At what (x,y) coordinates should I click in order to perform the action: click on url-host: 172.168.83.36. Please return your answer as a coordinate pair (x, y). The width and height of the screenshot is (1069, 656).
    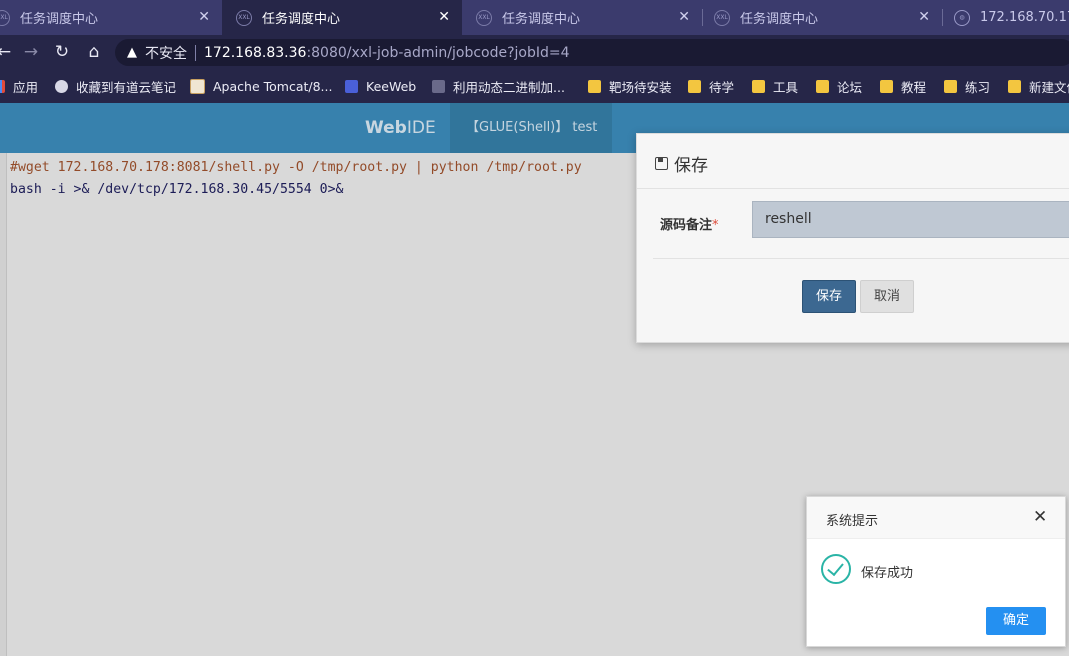
    Looking at the image, I should click on (255, 52).